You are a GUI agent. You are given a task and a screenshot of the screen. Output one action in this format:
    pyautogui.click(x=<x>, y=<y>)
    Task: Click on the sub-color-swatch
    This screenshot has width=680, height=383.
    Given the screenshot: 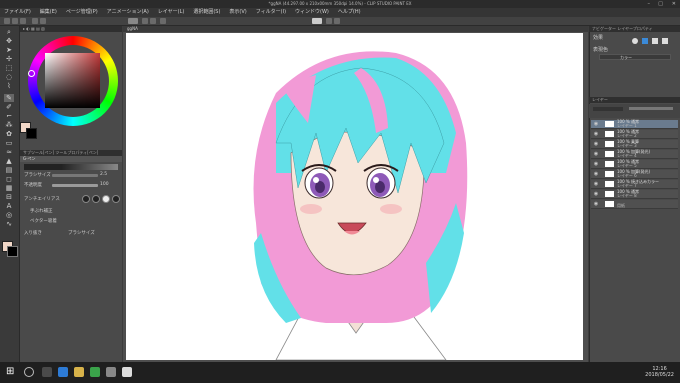 What is the action you would take?
    pyautogui.click(x=12, y=251)
    